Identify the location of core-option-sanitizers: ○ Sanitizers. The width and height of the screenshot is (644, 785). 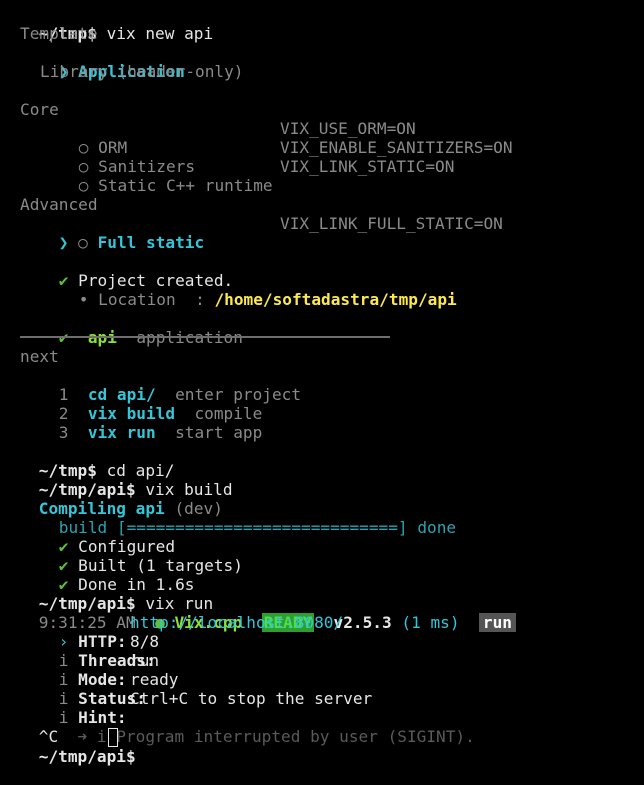
(117, 157).